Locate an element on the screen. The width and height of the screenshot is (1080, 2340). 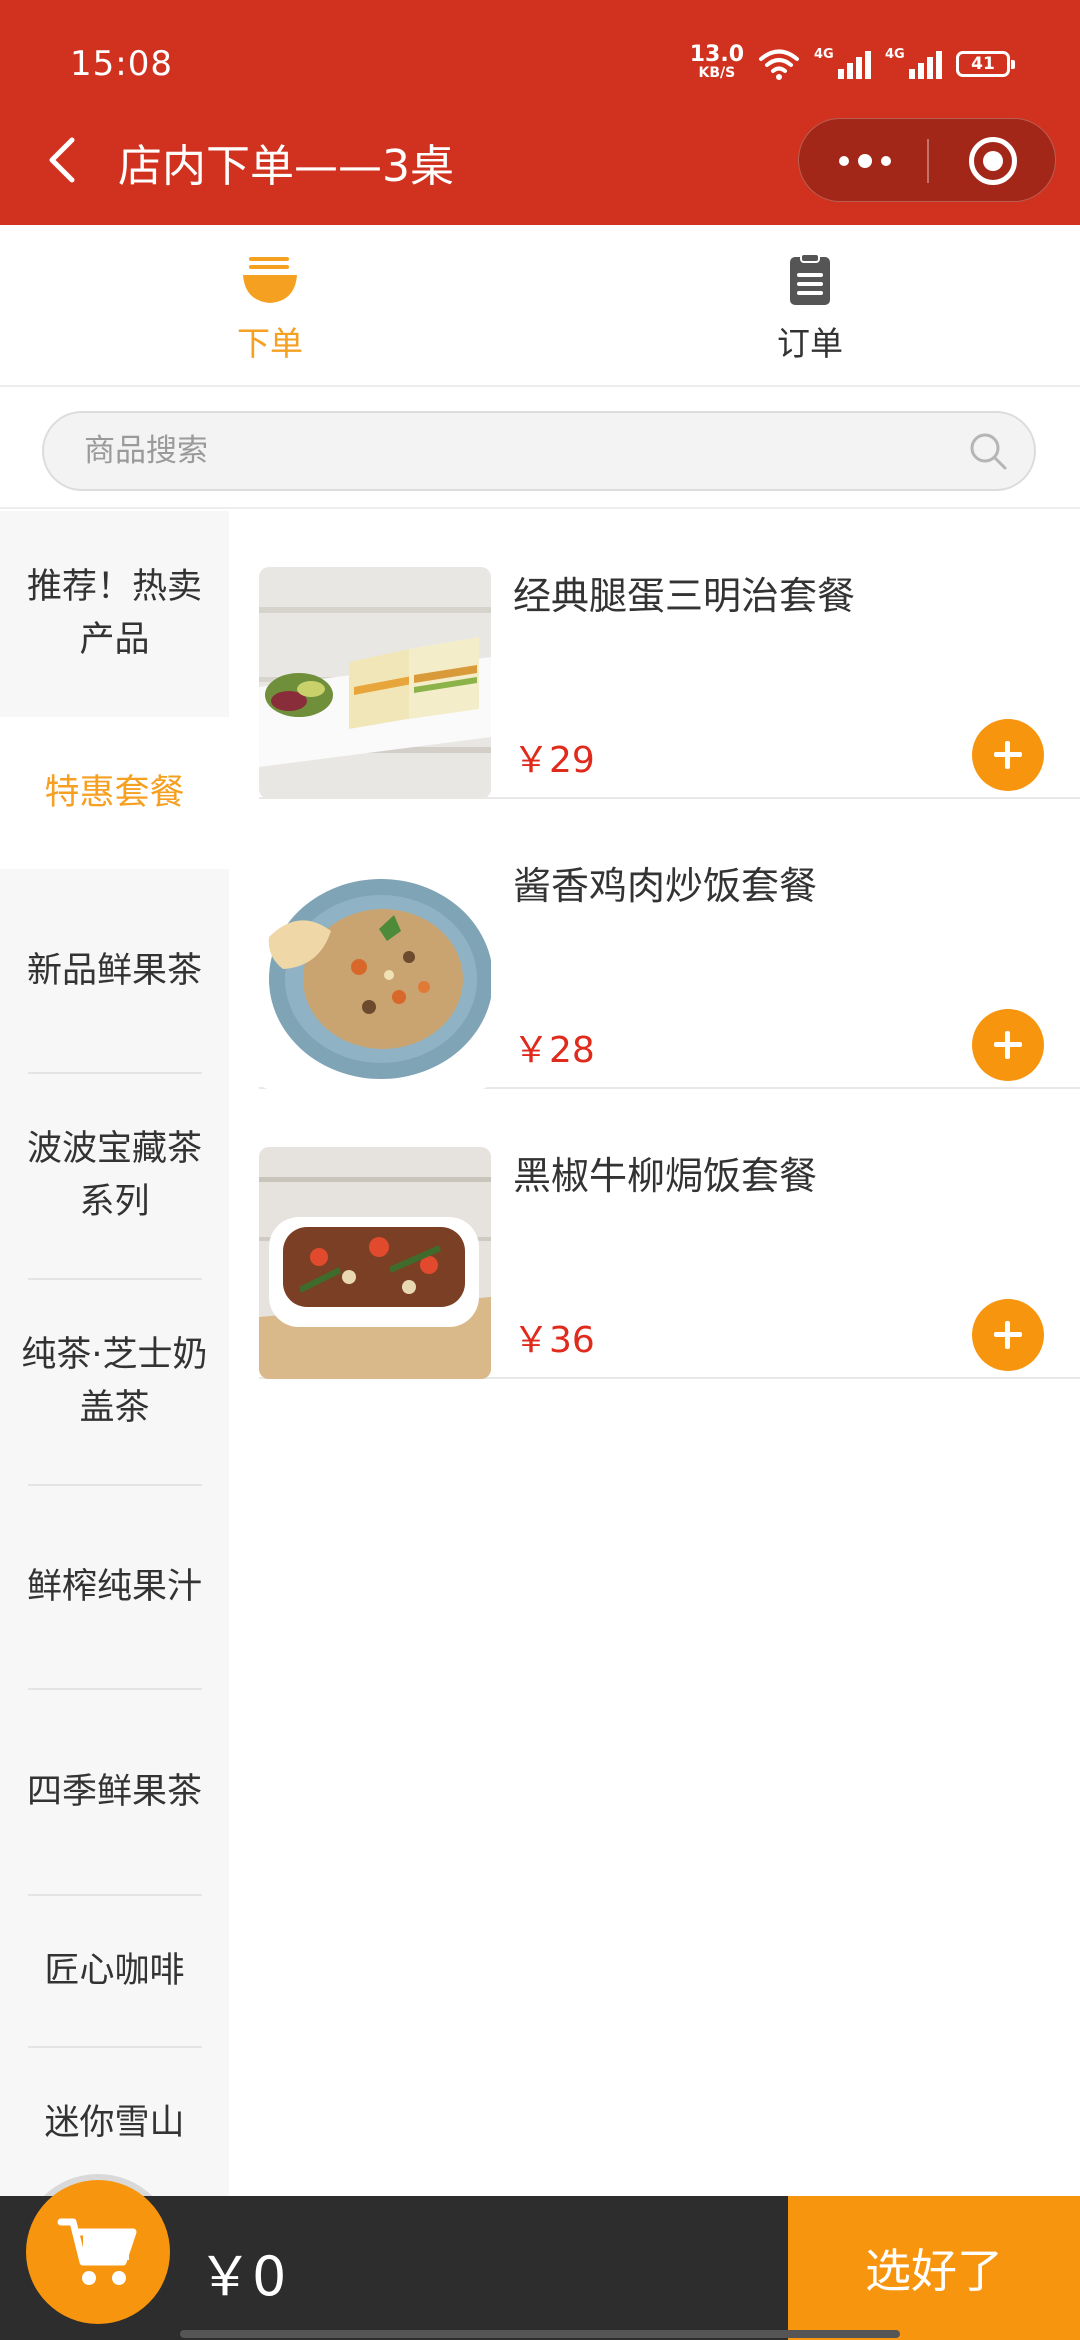
category-label: 新品鲜果茶 is located at coordinates (114, 970).